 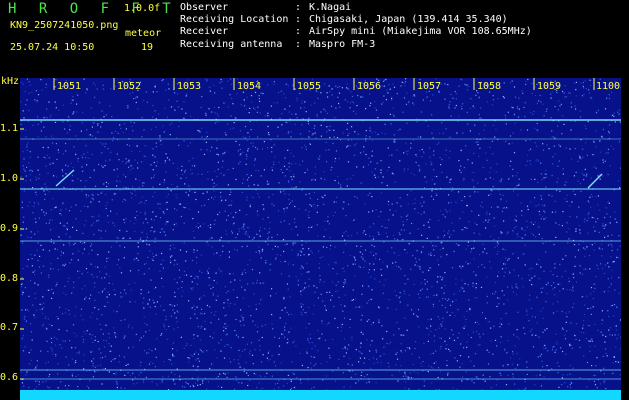 What do you see at coordinates (52, 47) in the screenshot?
I see `datetime: 25.07.24 10:50` at bounding box center [52, 47].